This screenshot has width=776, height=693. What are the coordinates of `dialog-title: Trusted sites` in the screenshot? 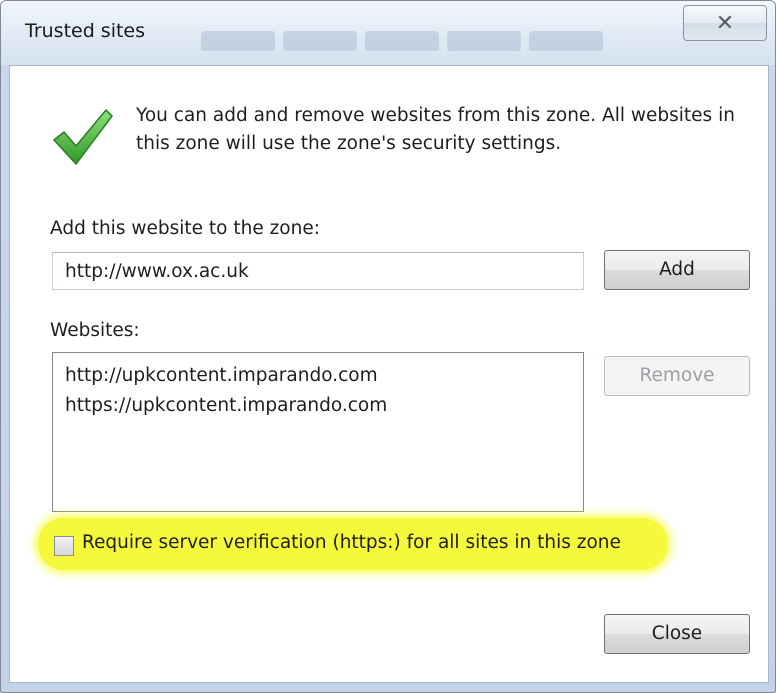 It's located at (85, 31).